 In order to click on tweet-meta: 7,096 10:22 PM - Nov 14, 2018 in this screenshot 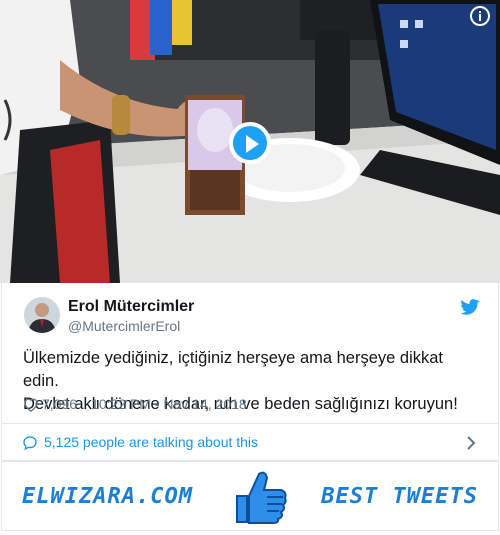, I will do `click(135, 404)`.